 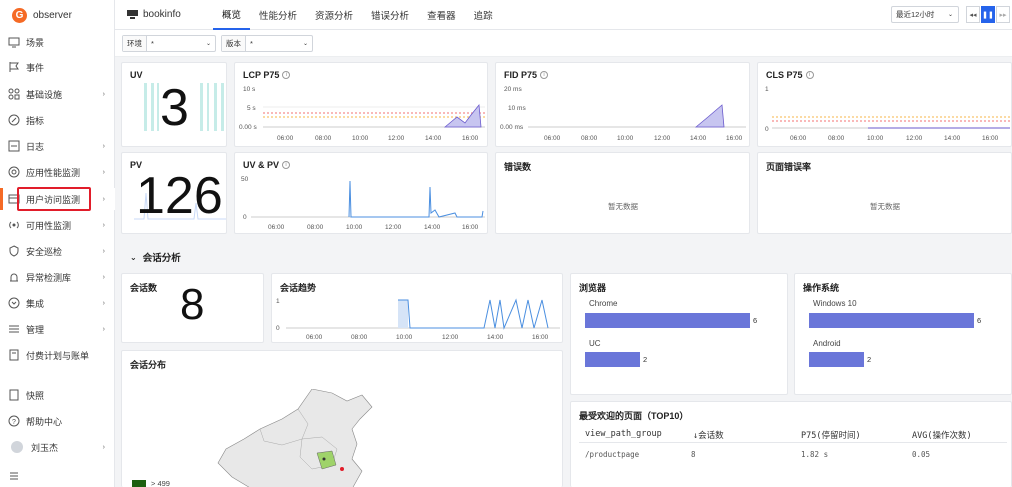 I want to click on sidebar-item-security: 安全巡检 ›, so click(x=57, y=251).